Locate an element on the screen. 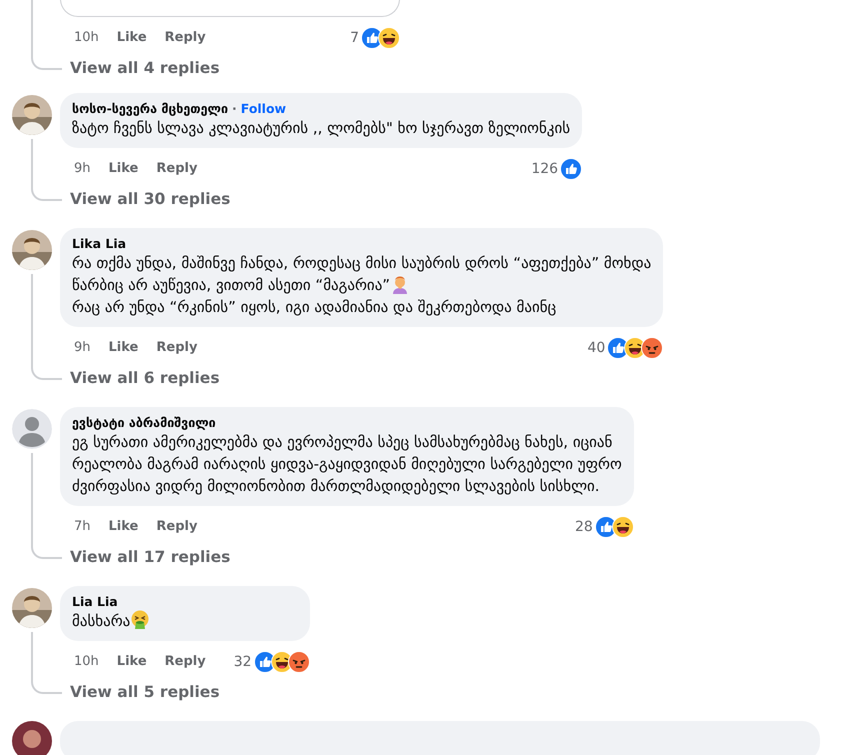 The image size is (863, 755). view-replies-link: View all 5 replies is located at coordinates (185, 692).